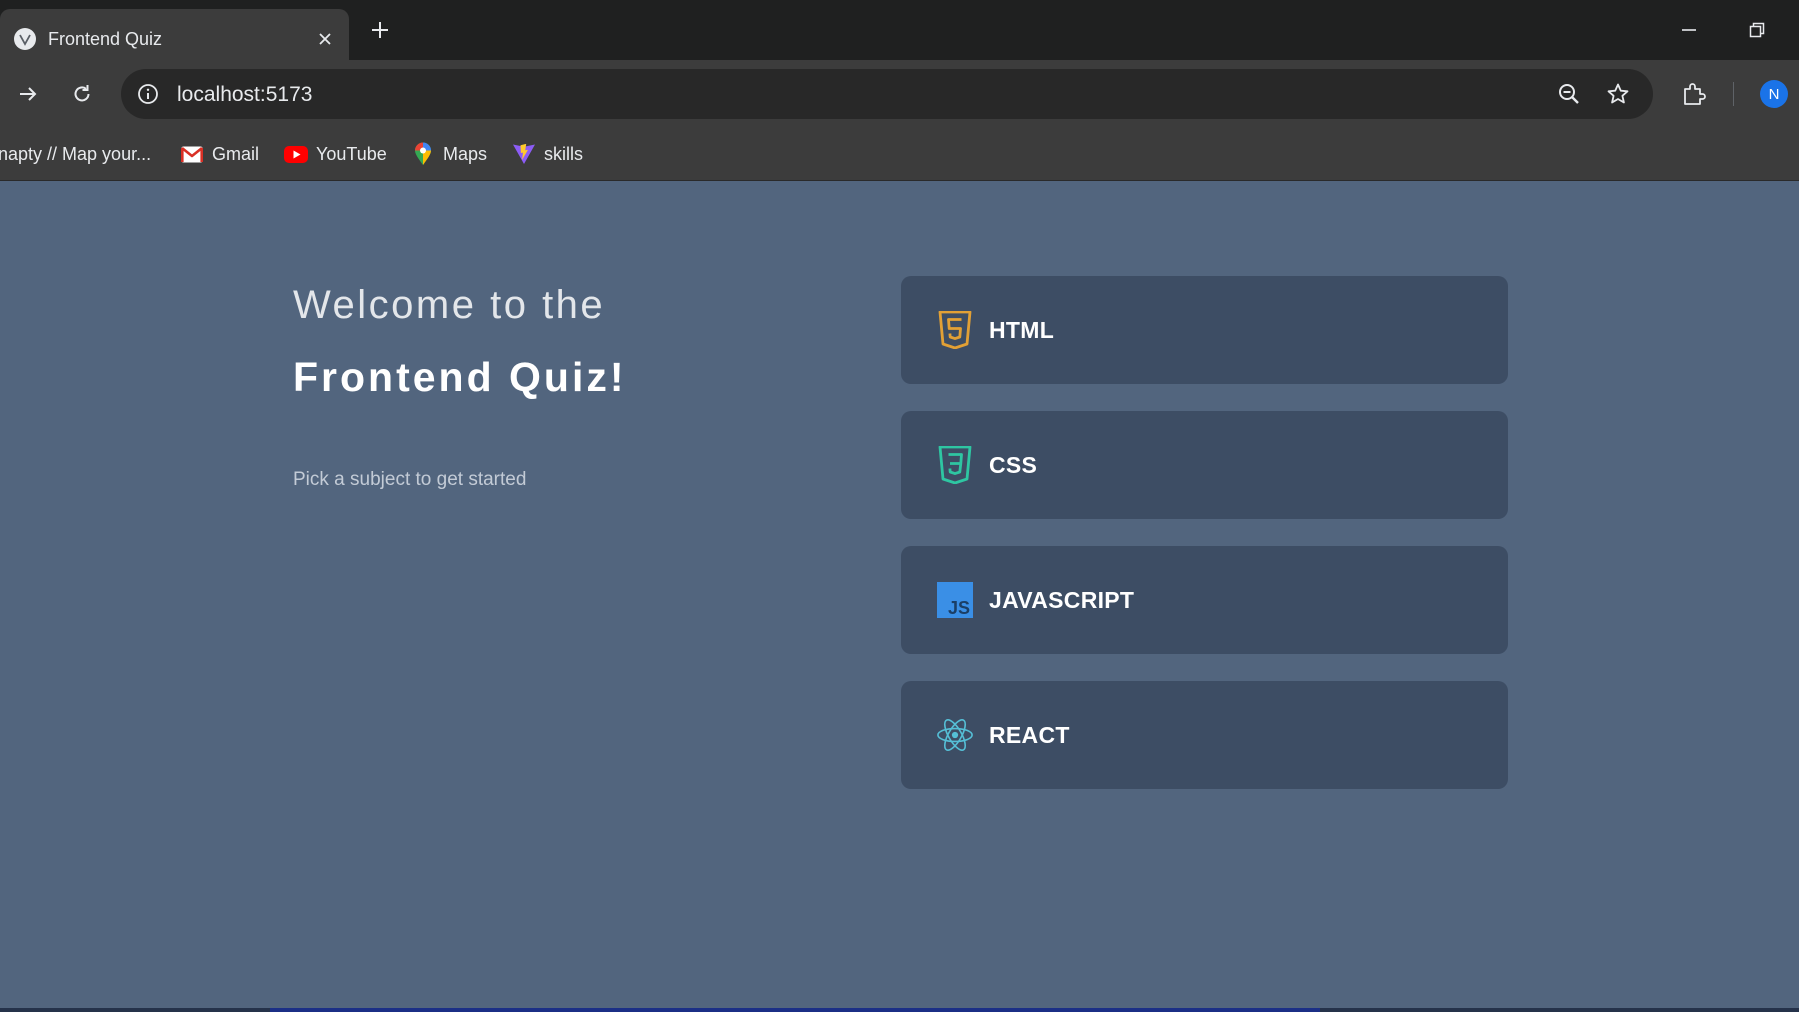  I want to click on bookmark-item-gmail: Gmail, so click(219, 154).